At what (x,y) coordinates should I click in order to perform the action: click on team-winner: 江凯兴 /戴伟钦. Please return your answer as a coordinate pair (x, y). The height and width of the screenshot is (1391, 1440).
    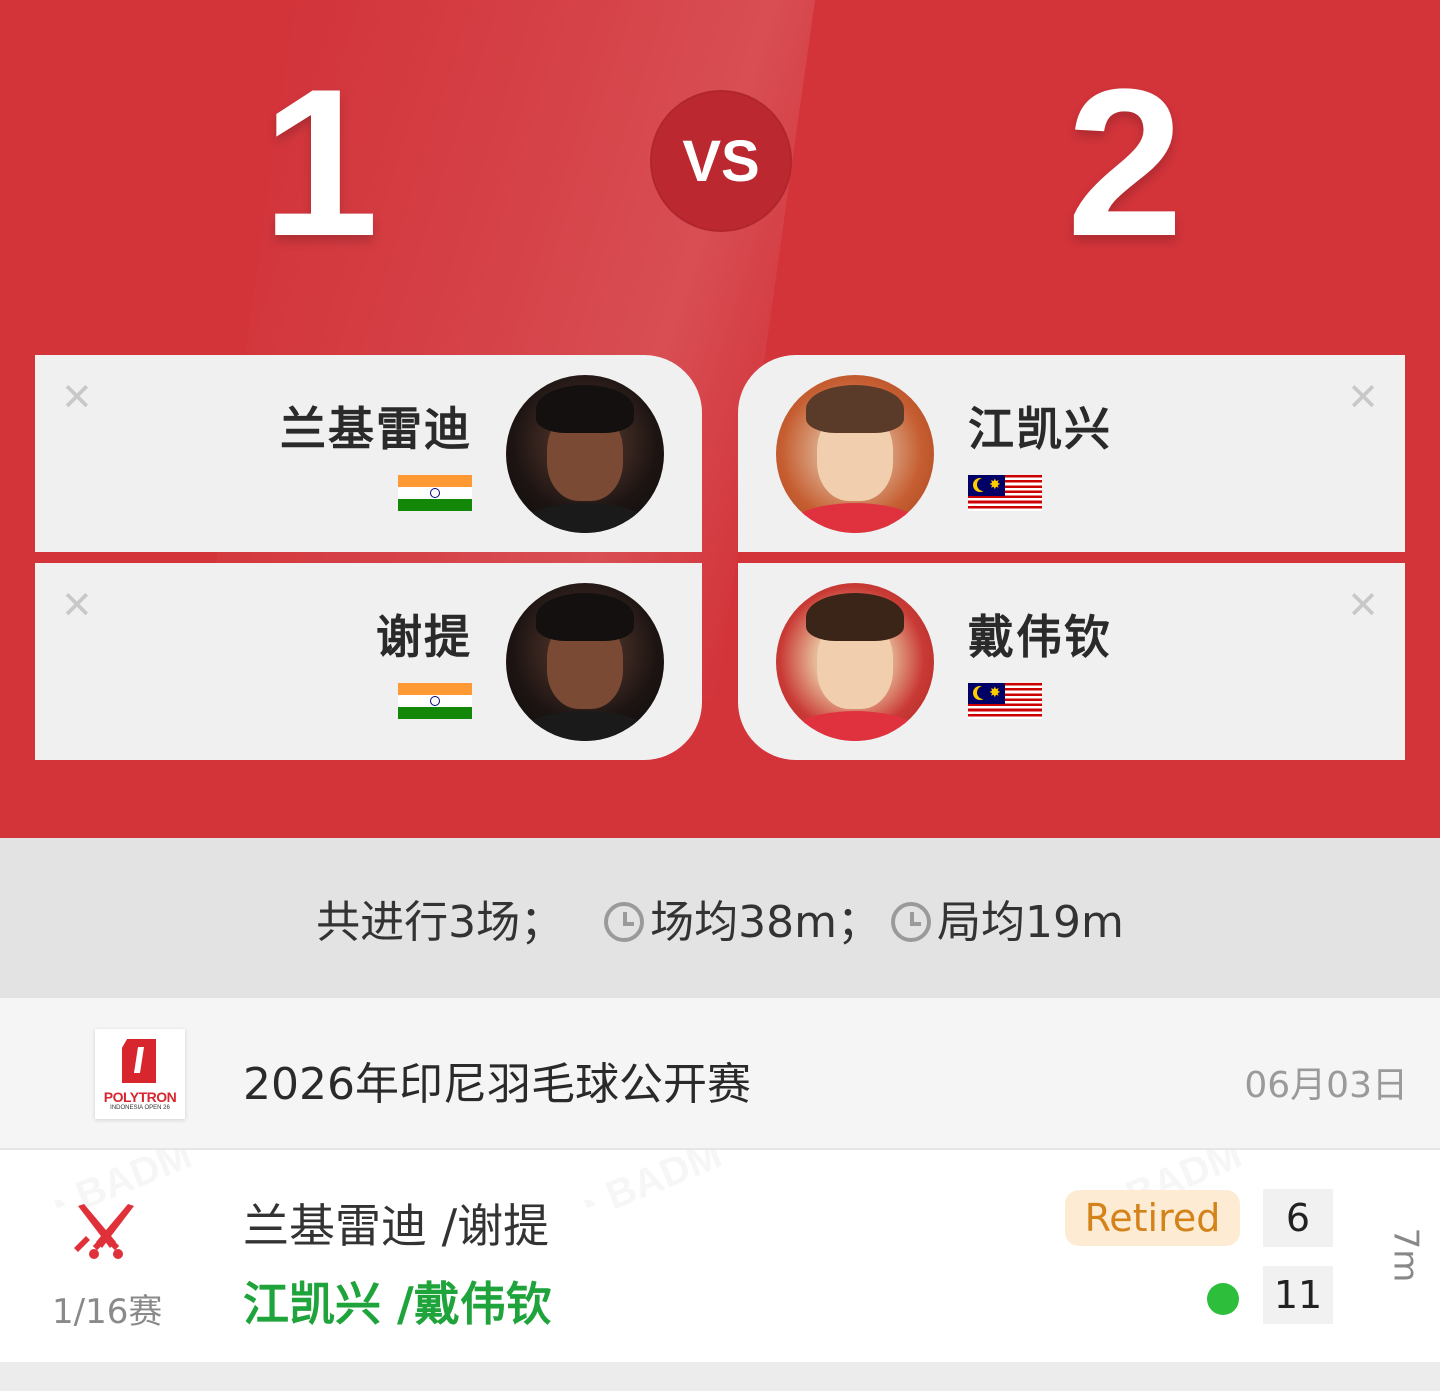
    Looking at the image, I should click on (397, 1304).